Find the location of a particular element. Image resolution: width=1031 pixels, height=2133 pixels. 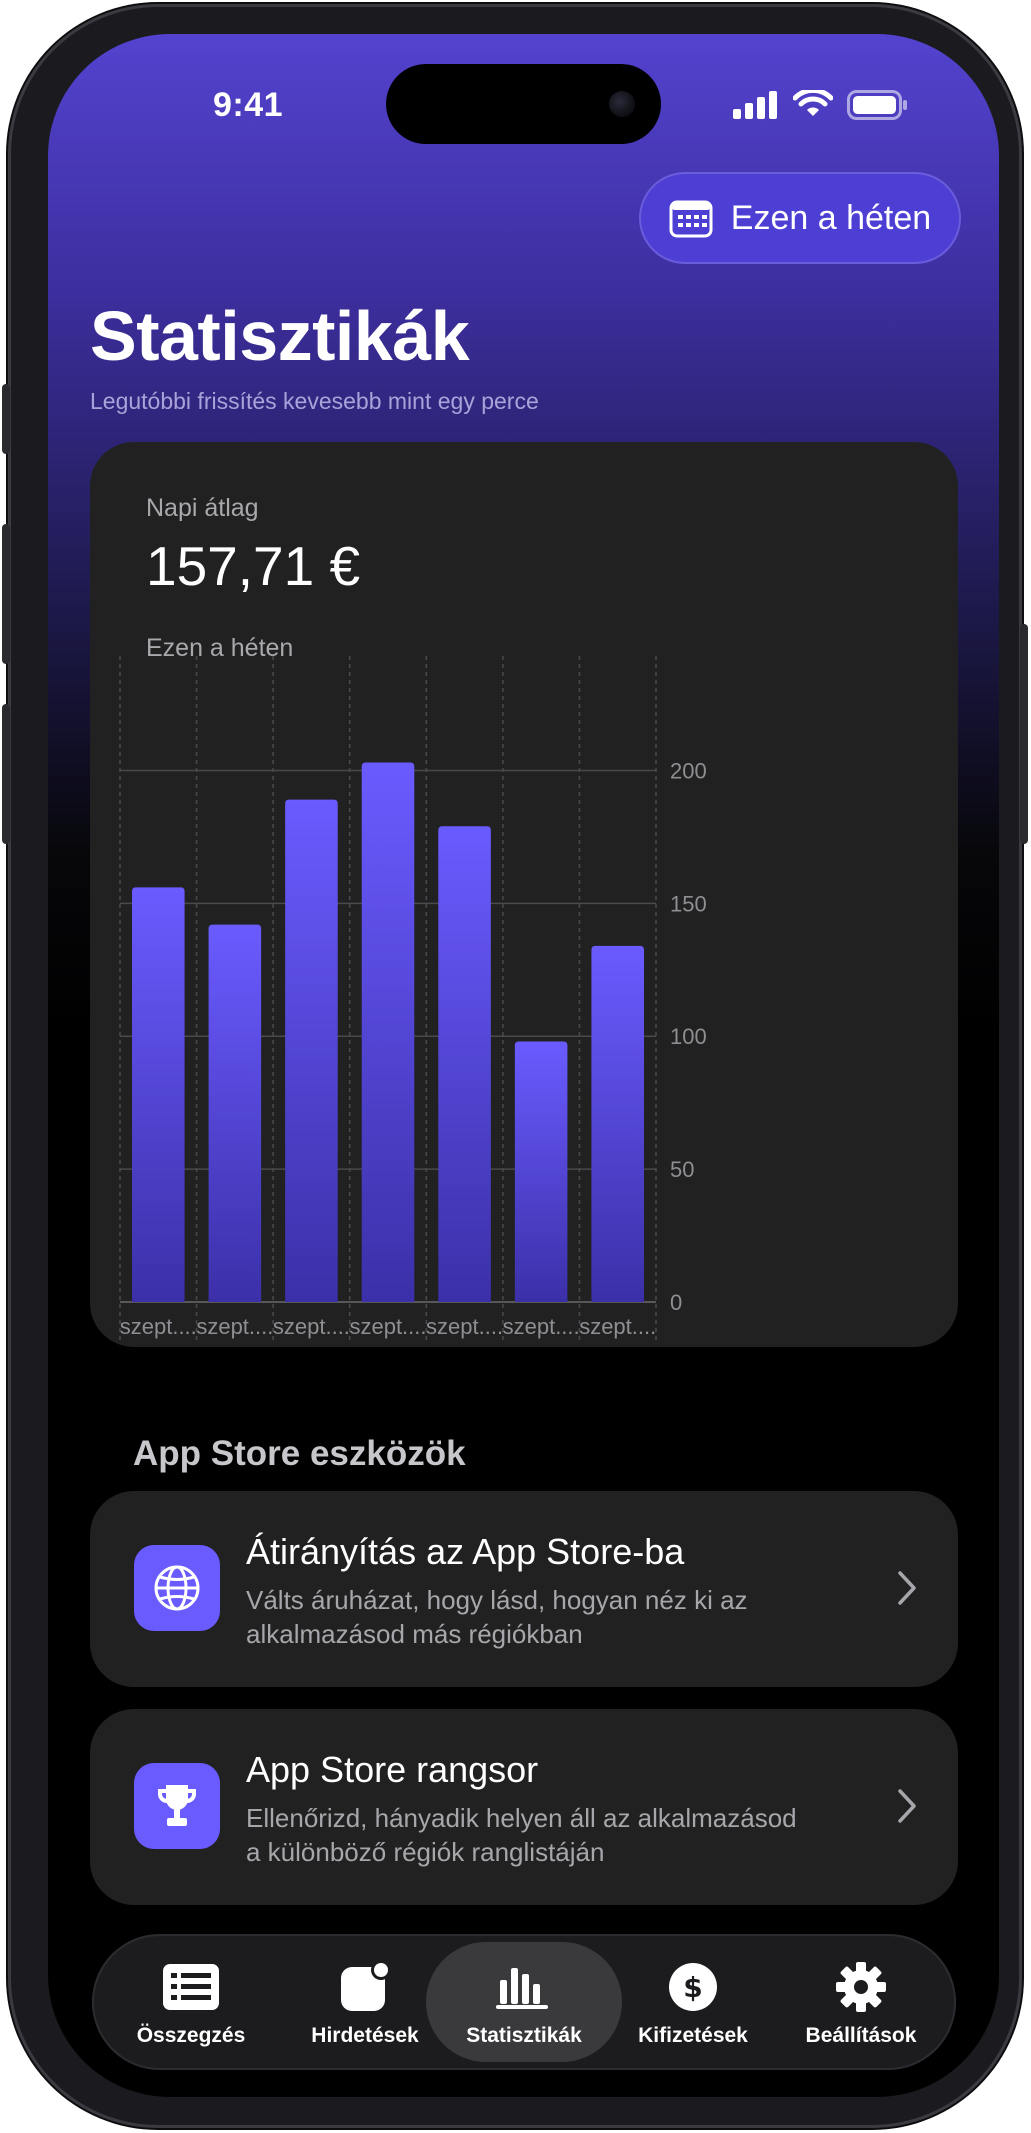

action-button is located at coordinates (6, 419).